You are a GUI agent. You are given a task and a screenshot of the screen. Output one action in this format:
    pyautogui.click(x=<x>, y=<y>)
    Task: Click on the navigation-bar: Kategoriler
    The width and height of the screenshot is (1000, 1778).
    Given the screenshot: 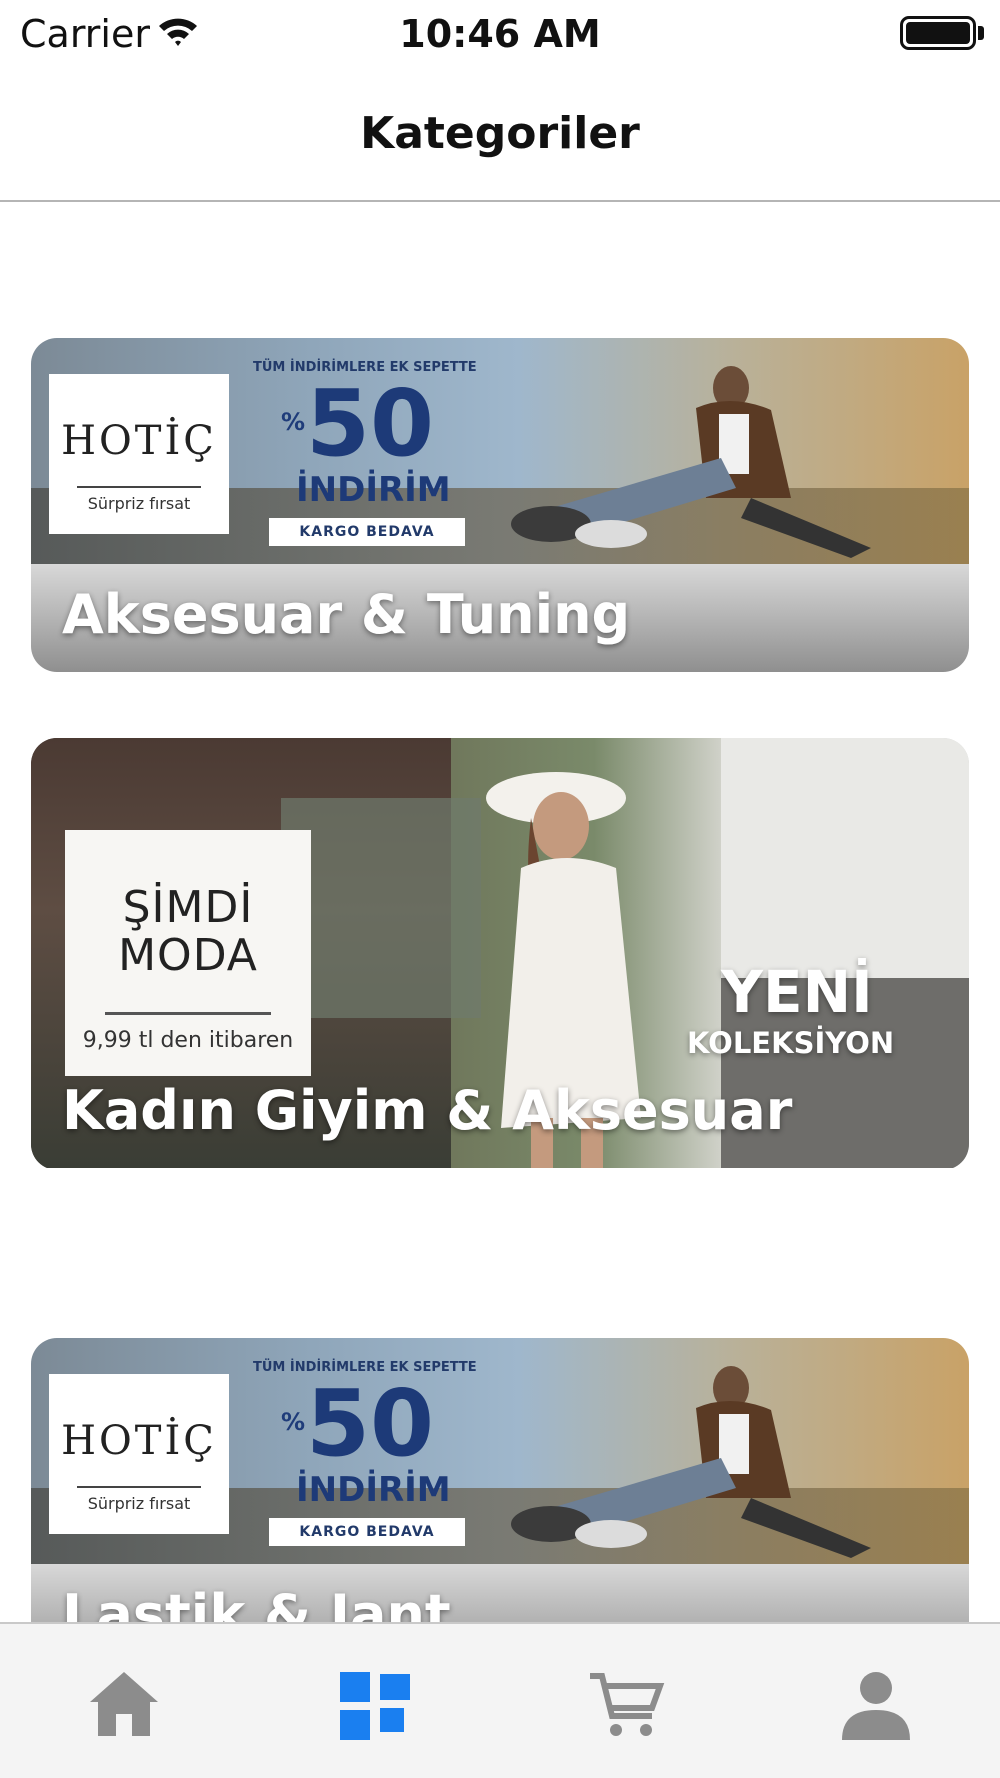 What is the action you would take?
    pyautogui.click(x=500, y=136)
    